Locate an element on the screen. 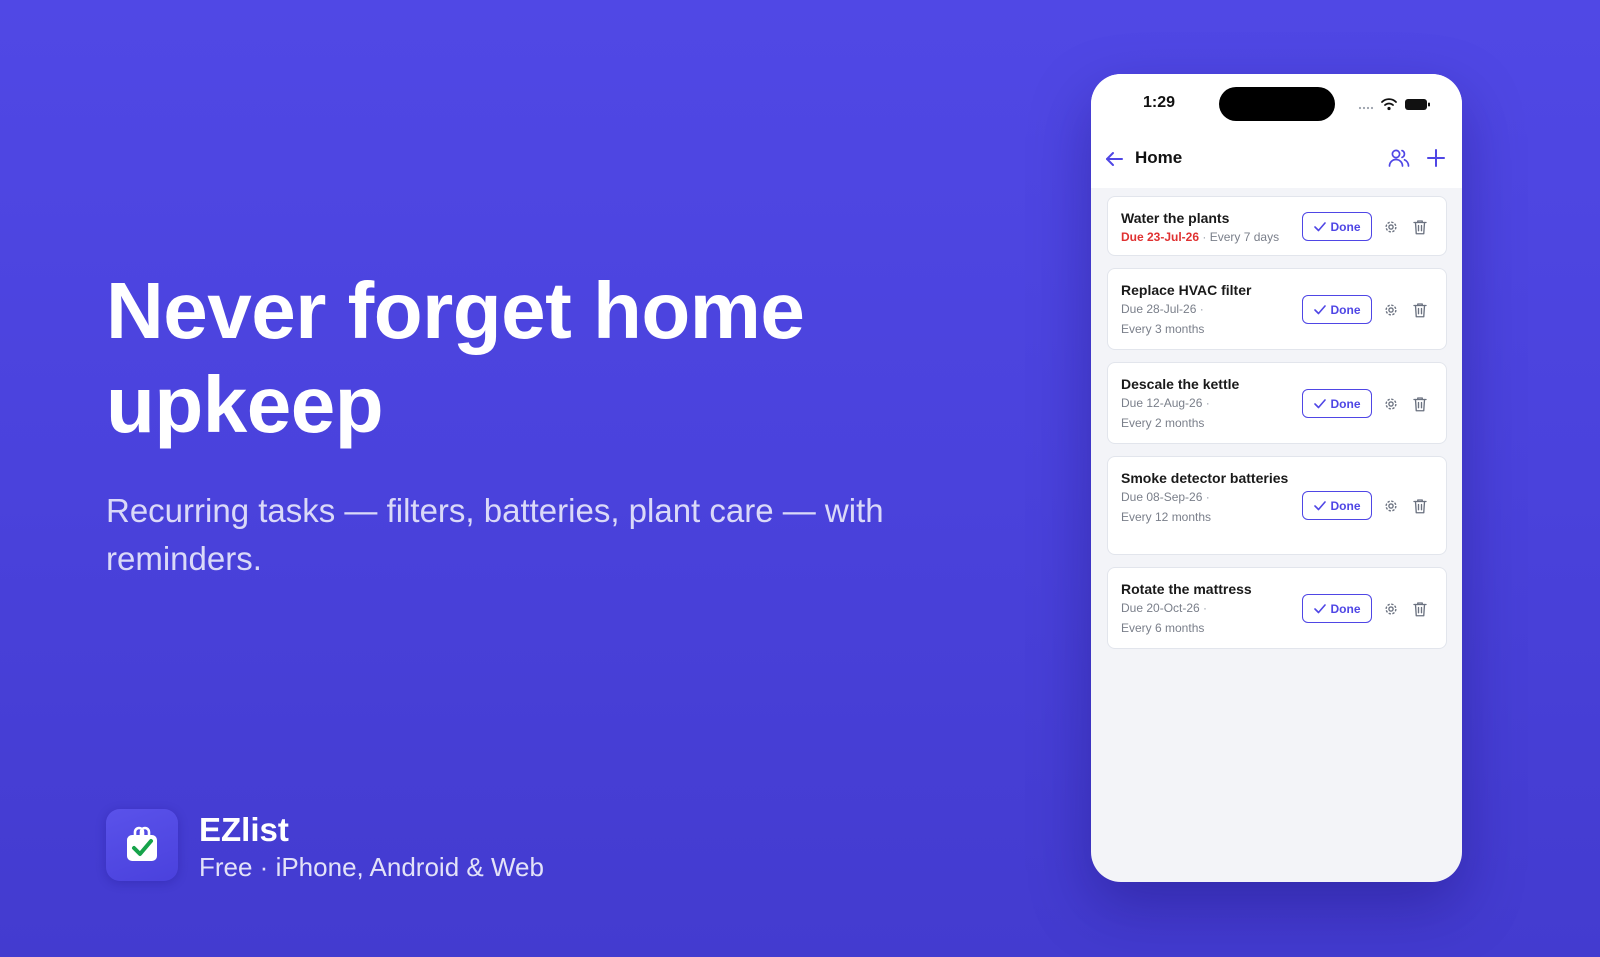 Image resolution: width=1600 pixels, height=957 pixels. task-frequency: Every 7 days is located at coordinates (1244, 237).